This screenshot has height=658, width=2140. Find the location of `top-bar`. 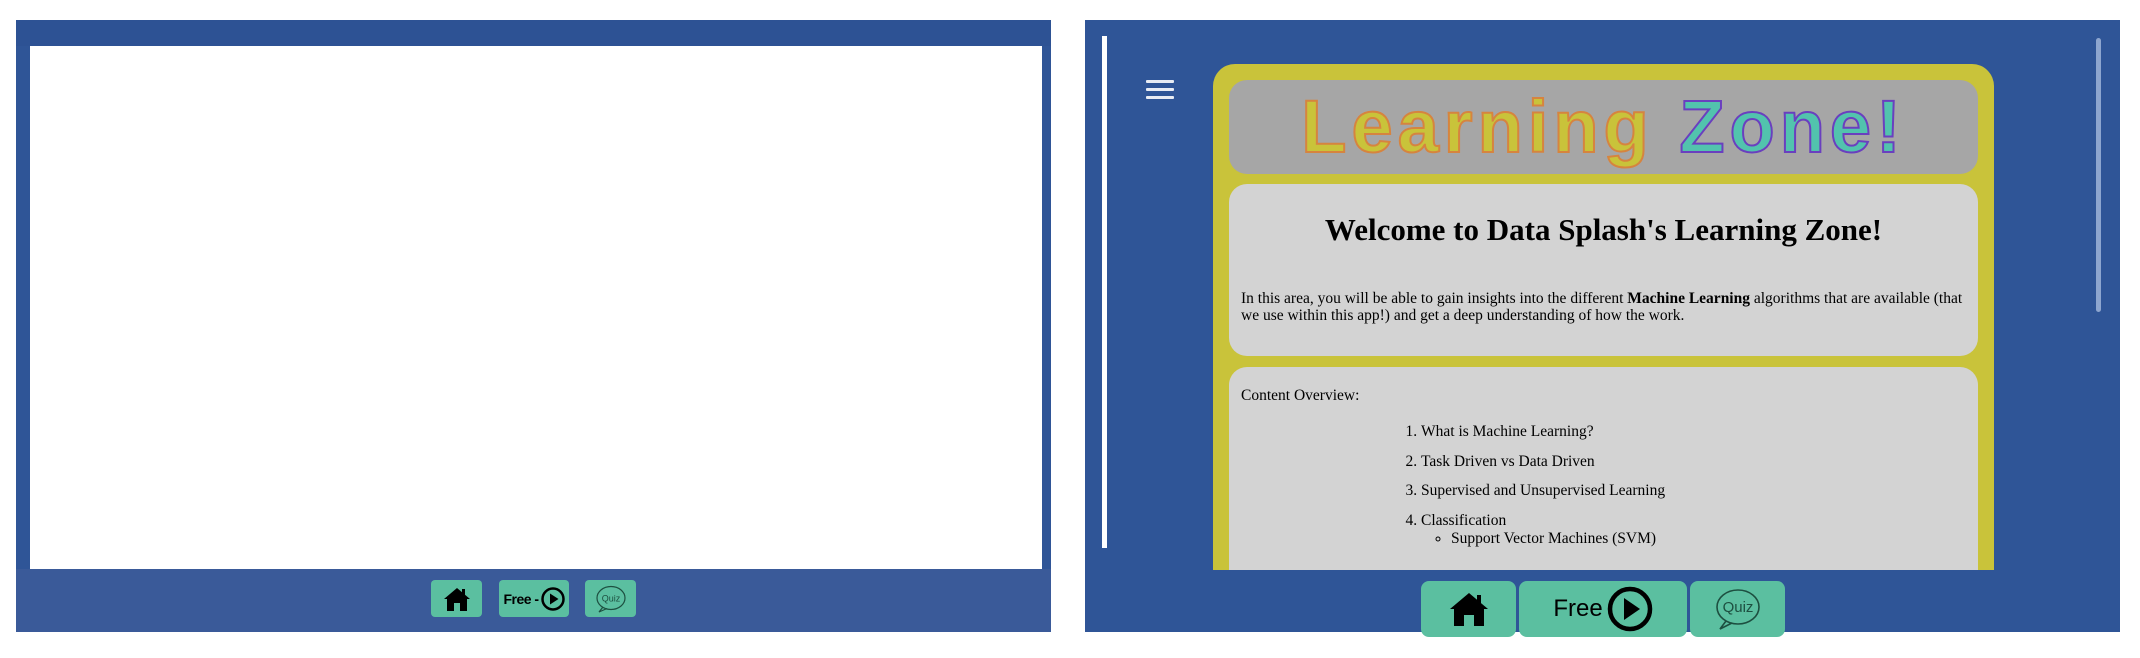

top-bar is located at coordinates (533, 33).